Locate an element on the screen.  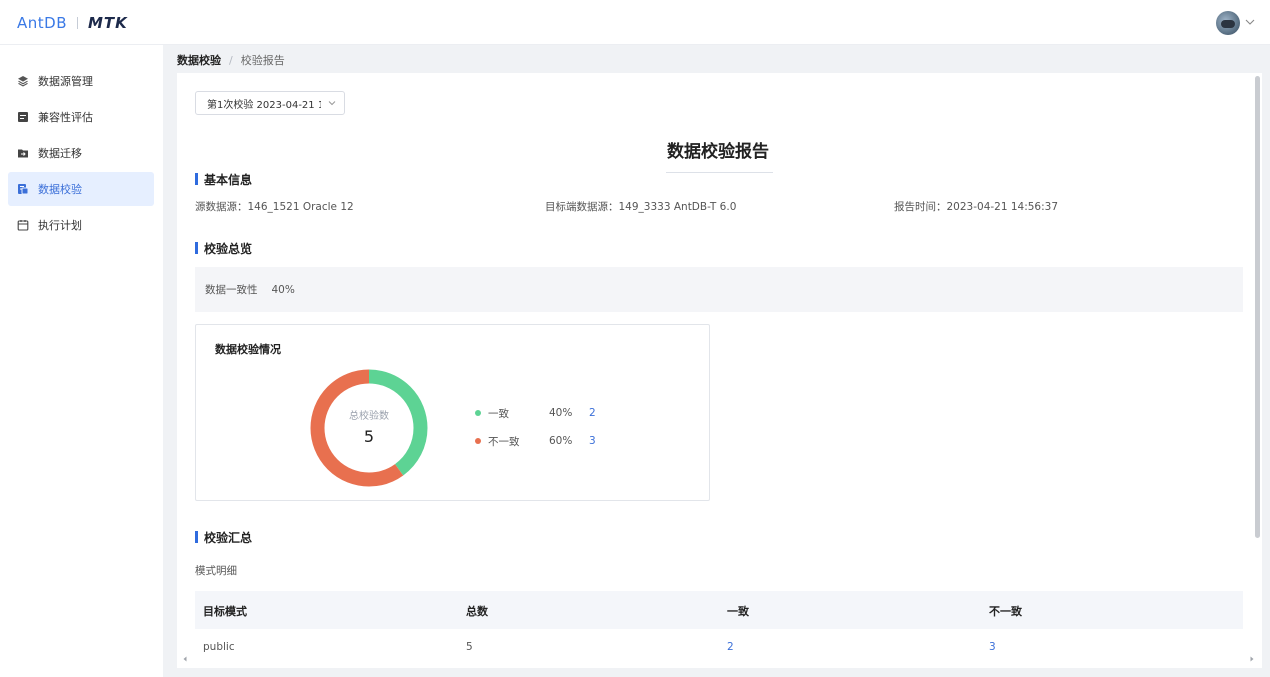
cell-inconsistent-link: 3 is located at coordinates (992, 647).